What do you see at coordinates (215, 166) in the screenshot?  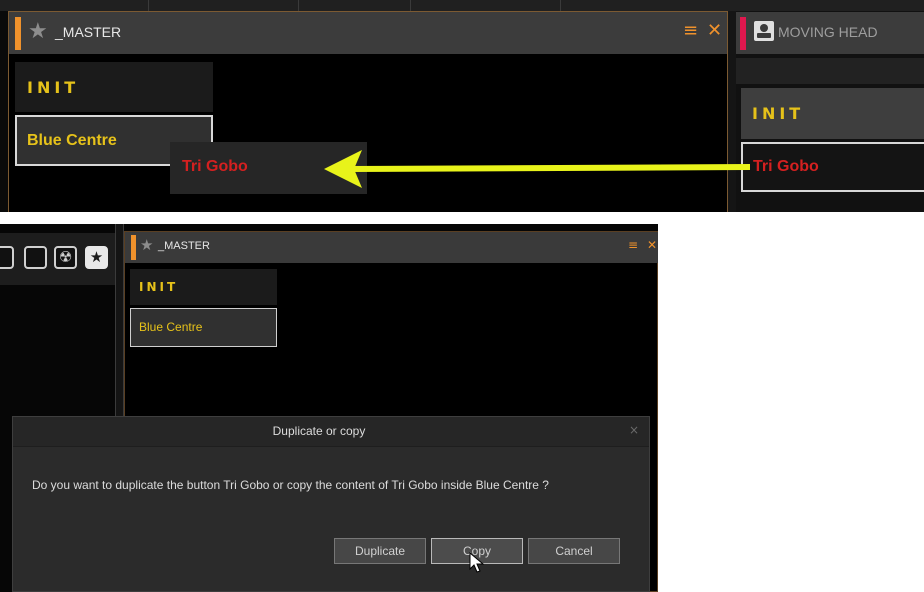 I see `dragged-tri-gobo-label: Tri Gobo` at bounding box center [215, 166].